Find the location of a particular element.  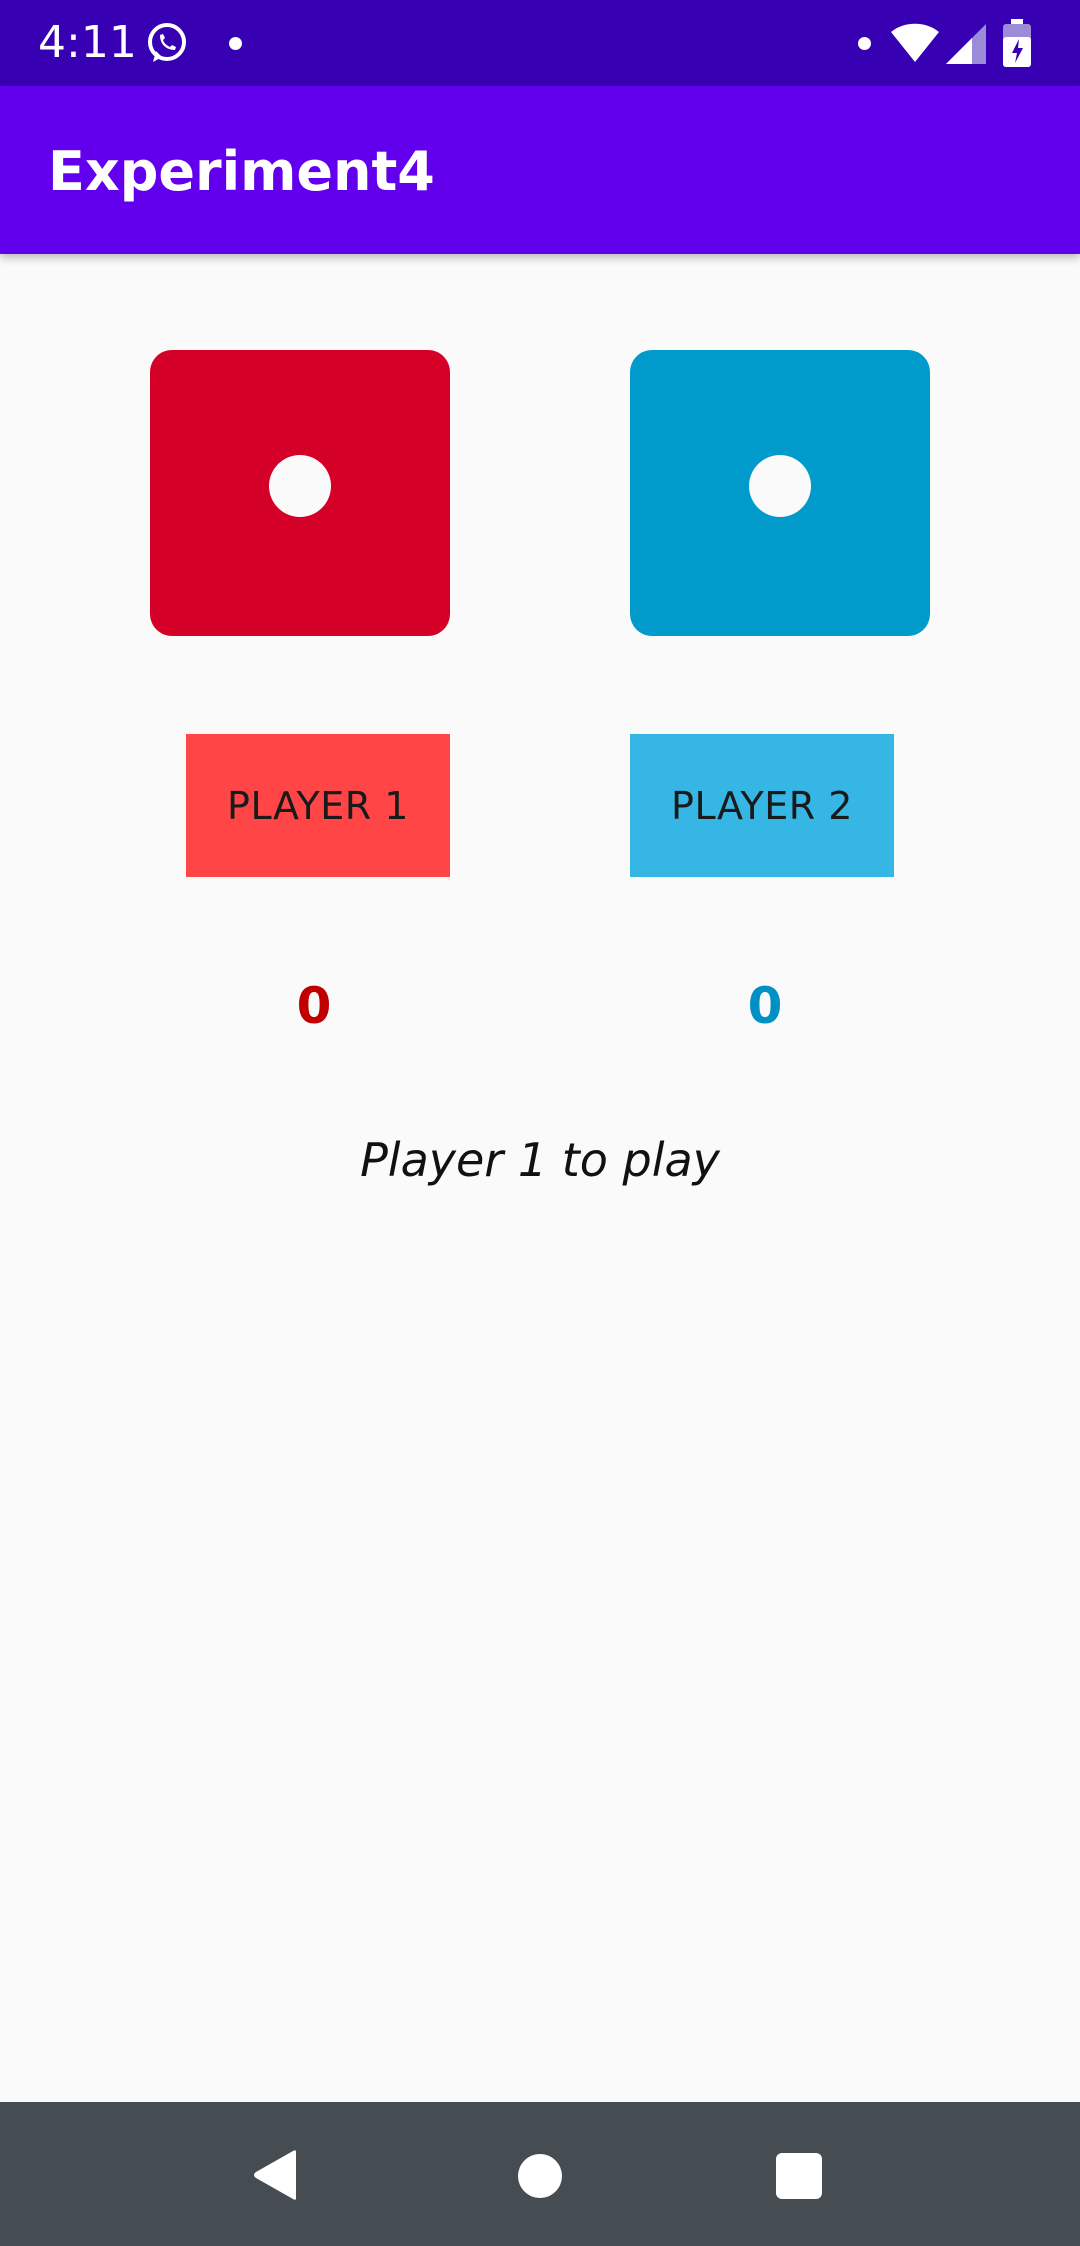

recents-icon is located at coordinates (799, 2176).